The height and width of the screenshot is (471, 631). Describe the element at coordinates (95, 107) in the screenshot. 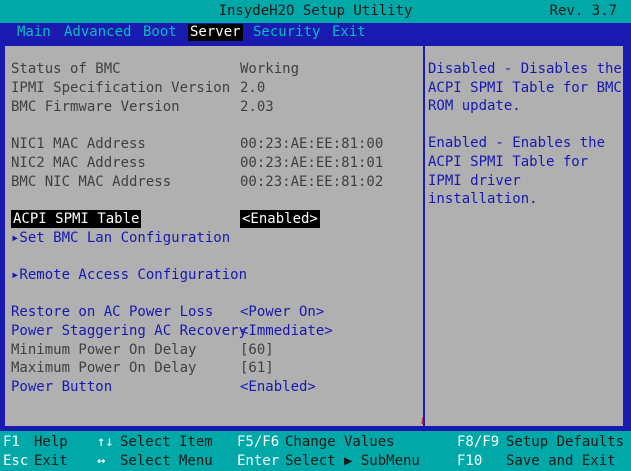

I see `setting-label: BMC Firmware Version` at that location.